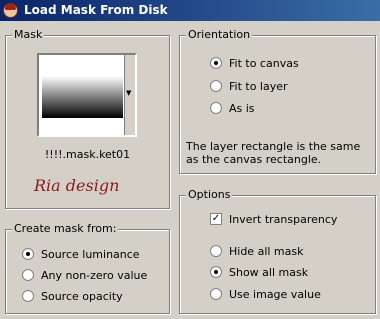 This screenshot has width=380, height=319. Describe the element at coordinates (82, 296) in the screenshot. I see `radio-label: Source opacity` at that location.